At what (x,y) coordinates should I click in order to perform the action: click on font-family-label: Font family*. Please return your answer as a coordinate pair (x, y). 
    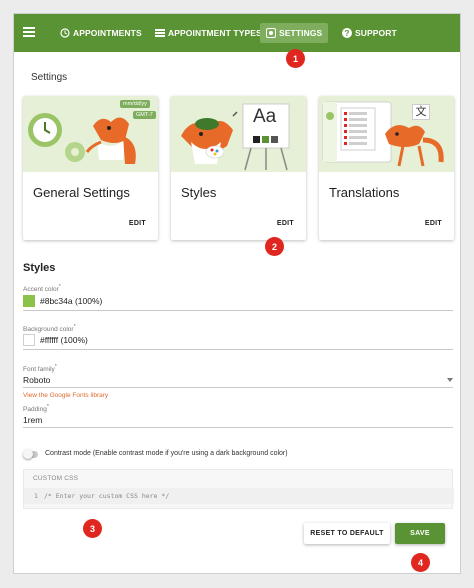
    Looking at the image, I should click on (40, 369).